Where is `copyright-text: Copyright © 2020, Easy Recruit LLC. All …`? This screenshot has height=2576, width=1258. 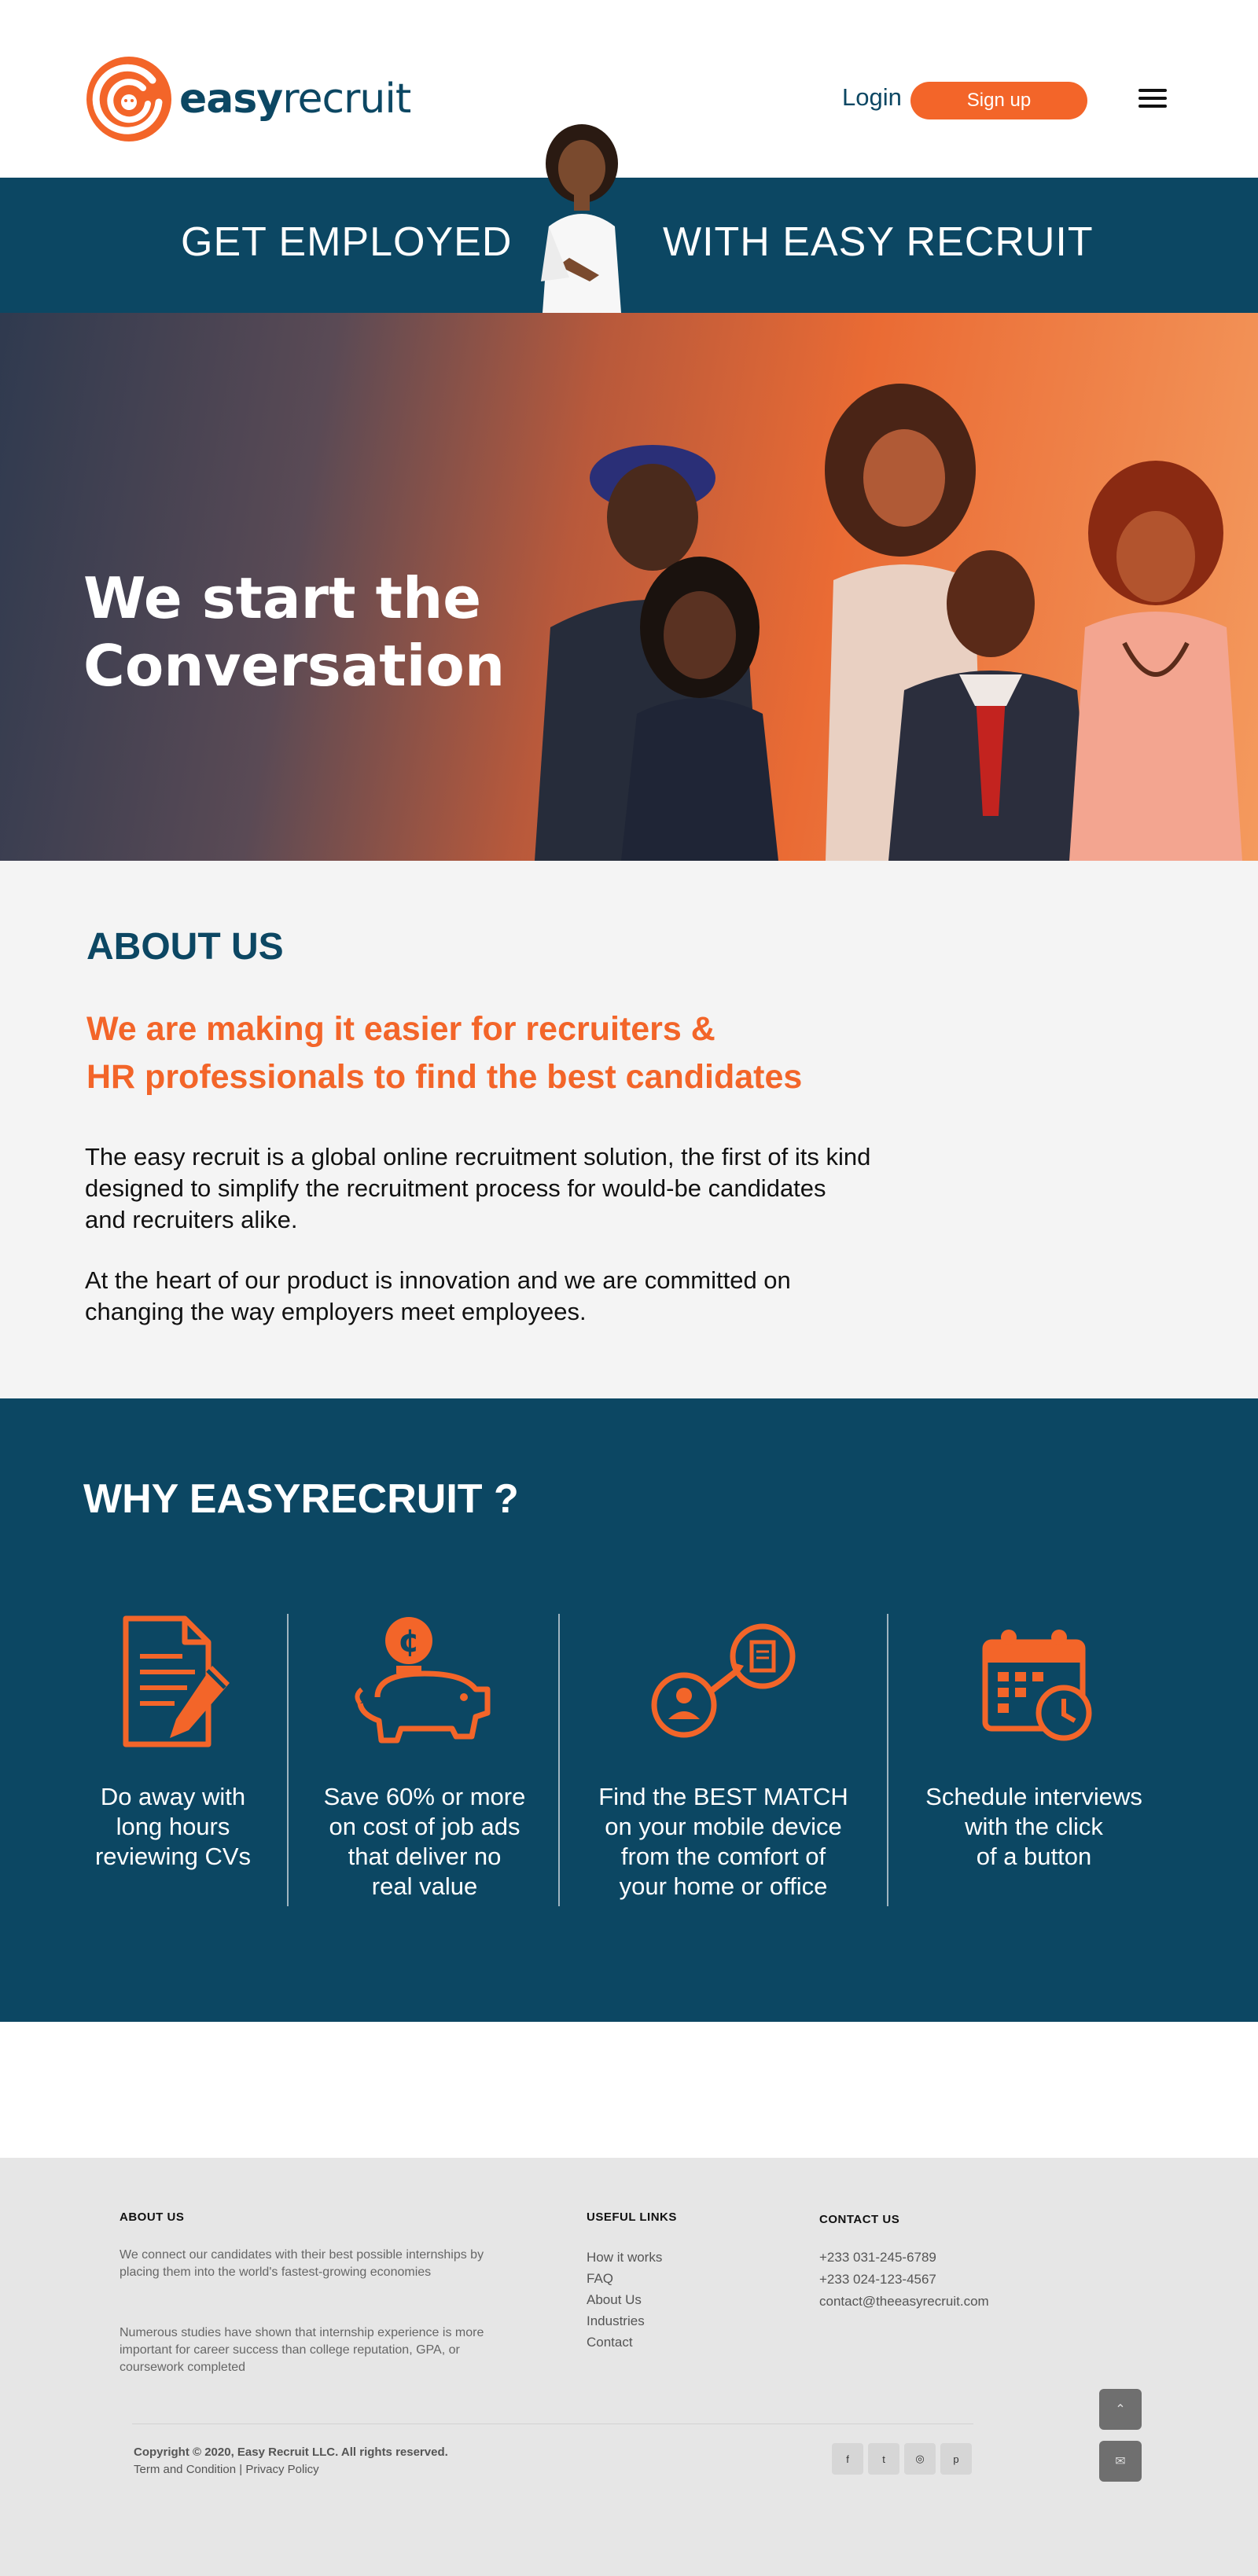
copyright-text: Copyright © 2020, Easy Recruit LLC. All … is located at coordinates (291, 2452).